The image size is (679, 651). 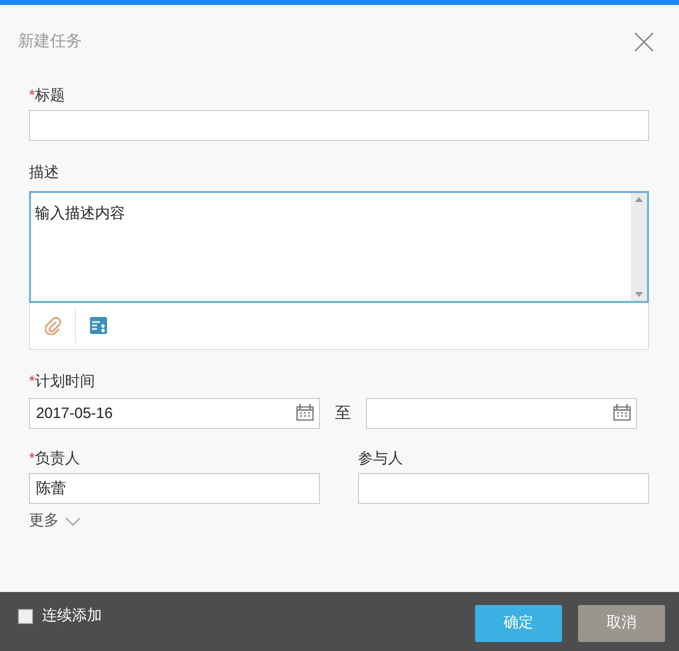 I want to click on field-label: 参与人, so click(x=380, y=459).